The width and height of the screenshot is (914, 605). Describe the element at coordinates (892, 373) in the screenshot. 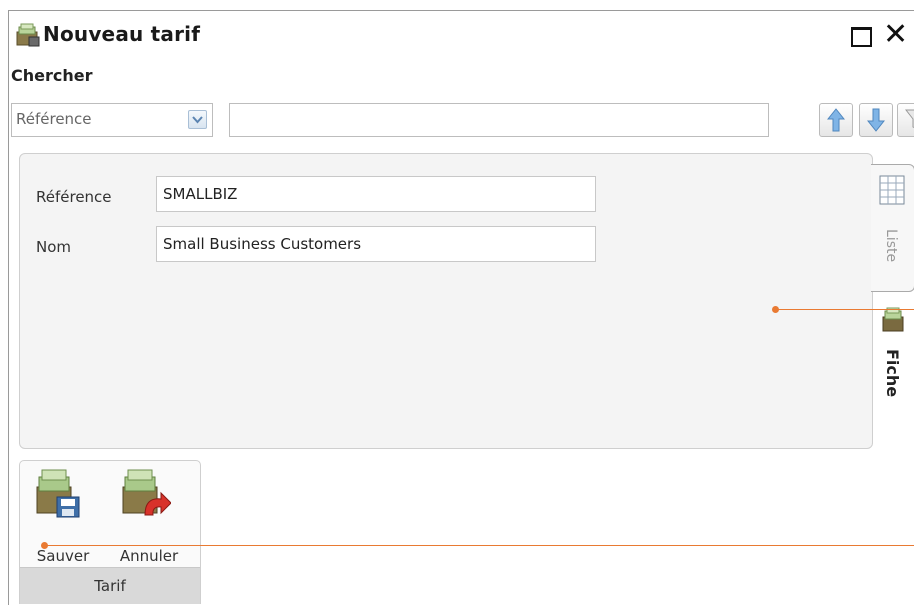

I see `tab-fiche: Fiche` at that location.